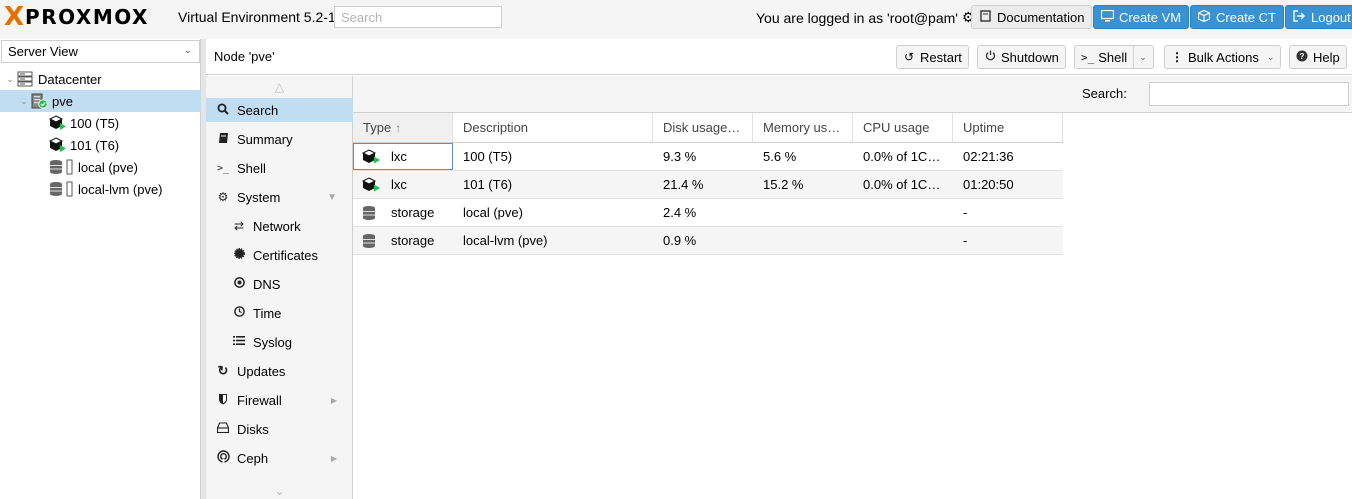  I want to click on bulk-actions-label: Bulk Actions, so click(1223, 57).